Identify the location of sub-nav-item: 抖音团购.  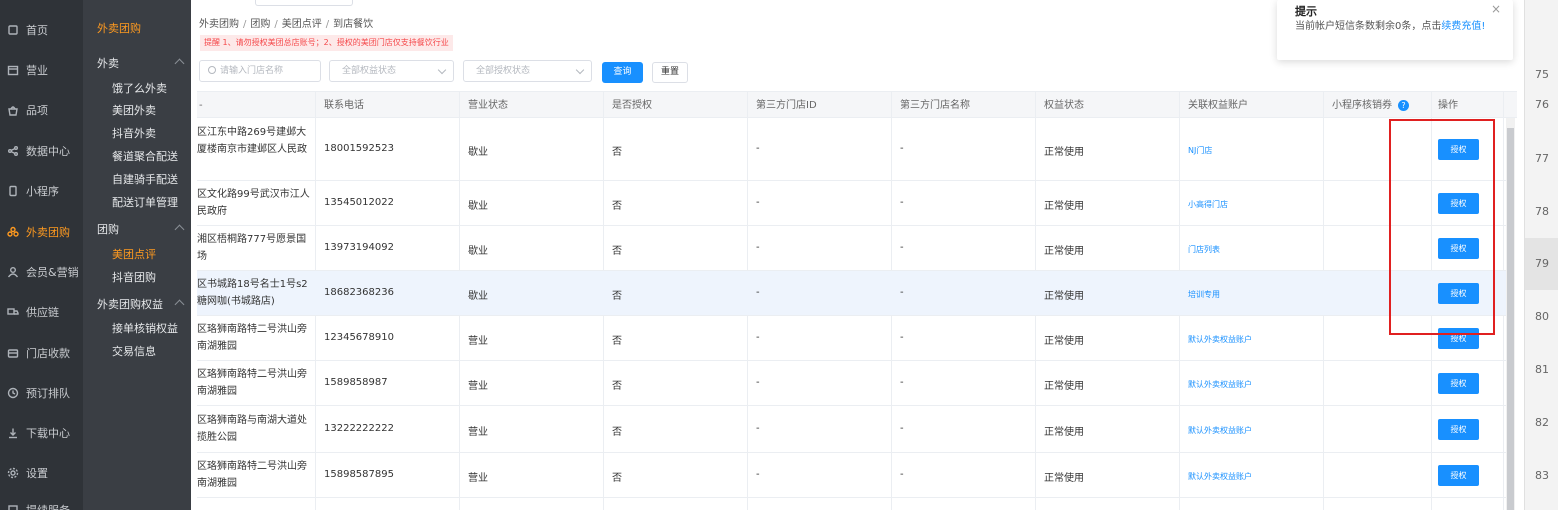
(134, 277).